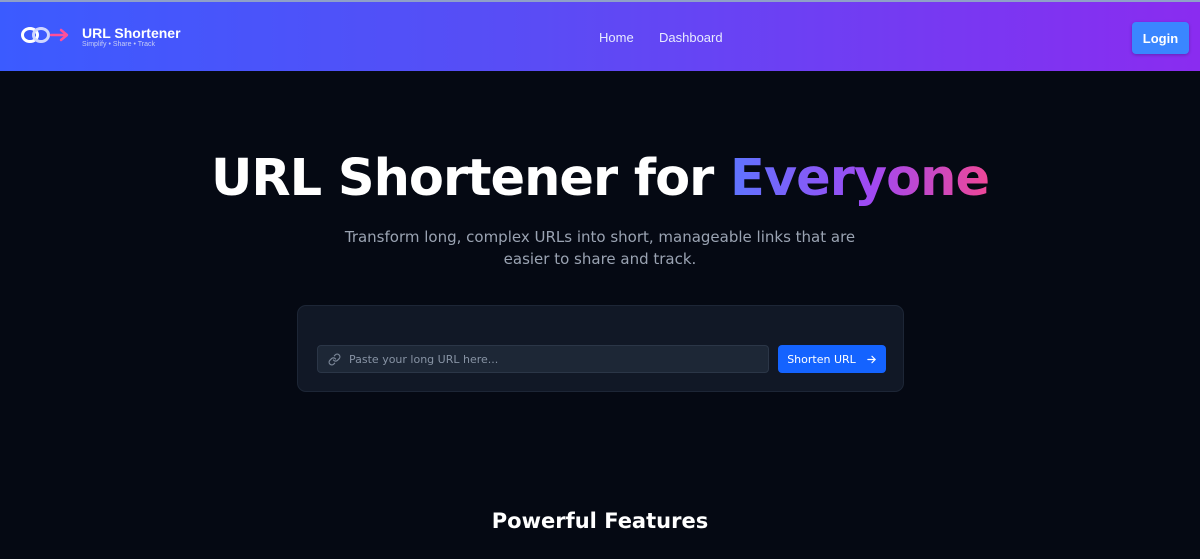 The width and height of the screenshot is (1200, 559). Describe the element at coordinates (1160, 38) in the screenshot. I see `login-button: Login` at that location.